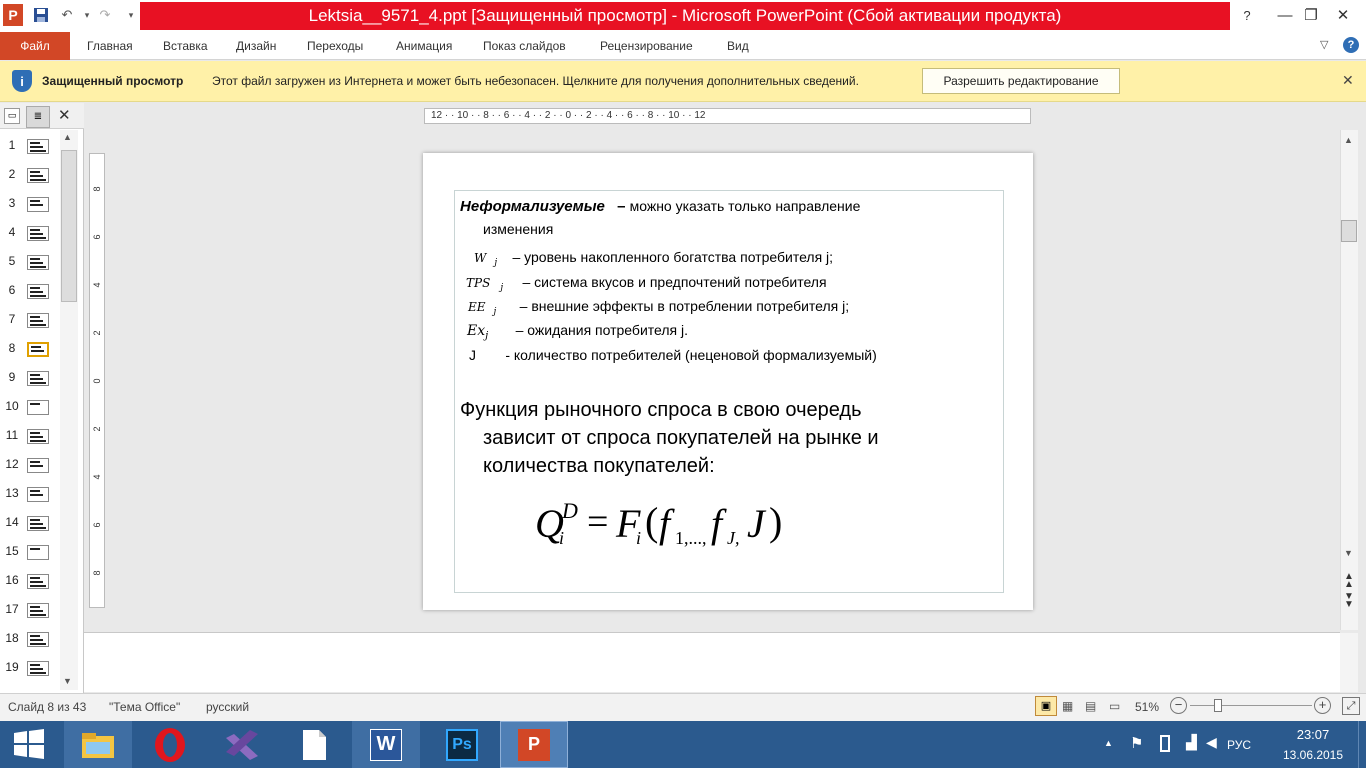 The width and height of the screenshot is (1366, 768). I want to click on clock-date: 13.06.2015, so click(1313, 755).